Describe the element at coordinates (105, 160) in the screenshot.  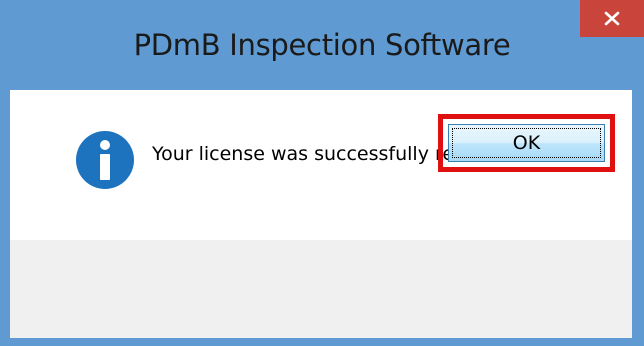
I see `info-icon` at that location.